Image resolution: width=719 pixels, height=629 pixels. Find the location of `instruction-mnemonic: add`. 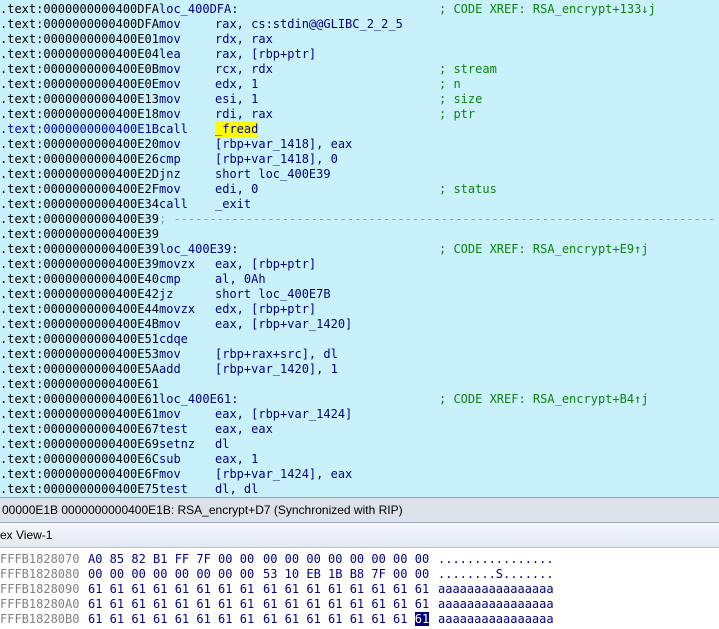

instruction-mnemonic: add is located at coordinates (170, 369).